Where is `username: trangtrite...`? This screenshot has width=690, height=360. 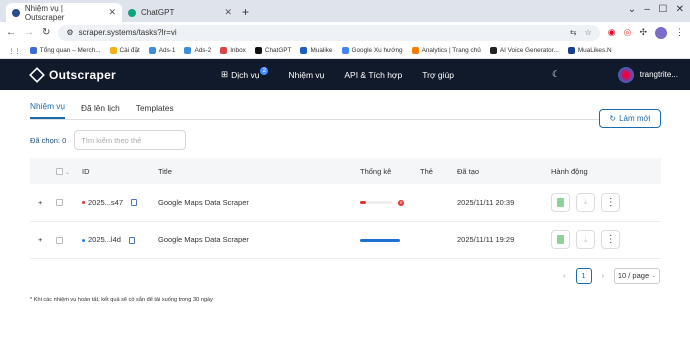 username: trangtrite... is located at coordinates (658, 74).